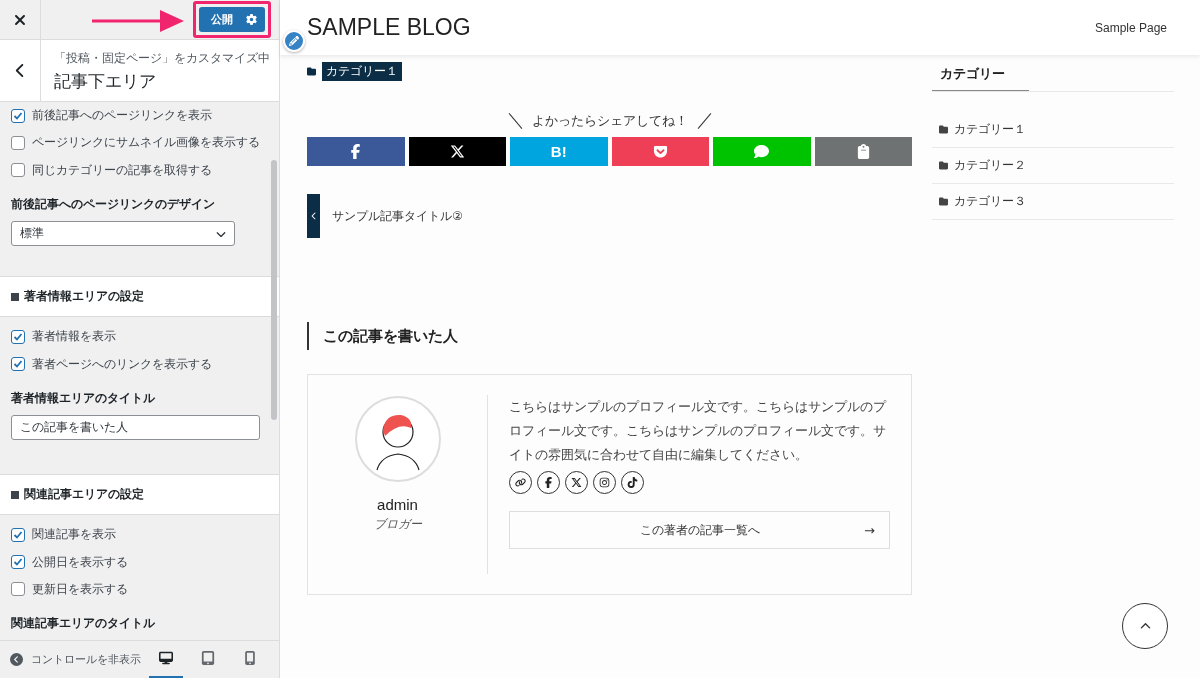  I want to click on author-role: ブロガー, so click(397, 524).